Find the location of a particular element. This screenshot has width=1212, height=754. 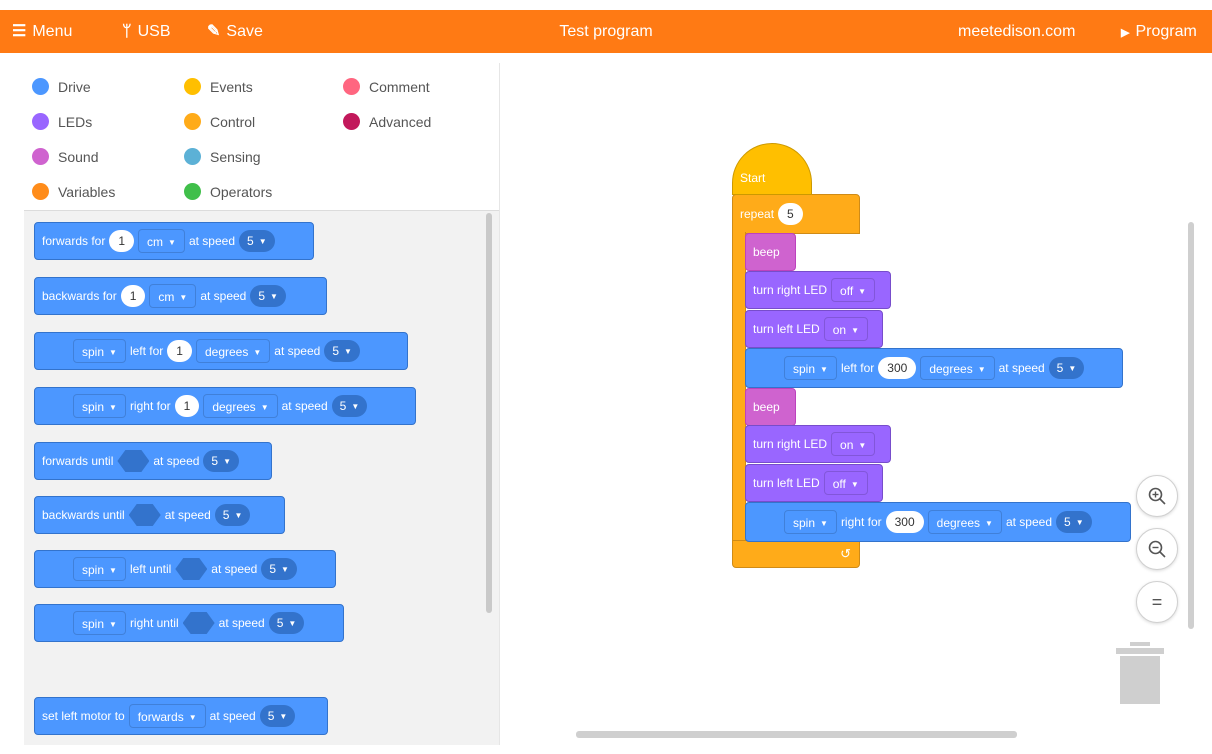

repeat-block-footer: ↺ is located at coordinates (796, 554).